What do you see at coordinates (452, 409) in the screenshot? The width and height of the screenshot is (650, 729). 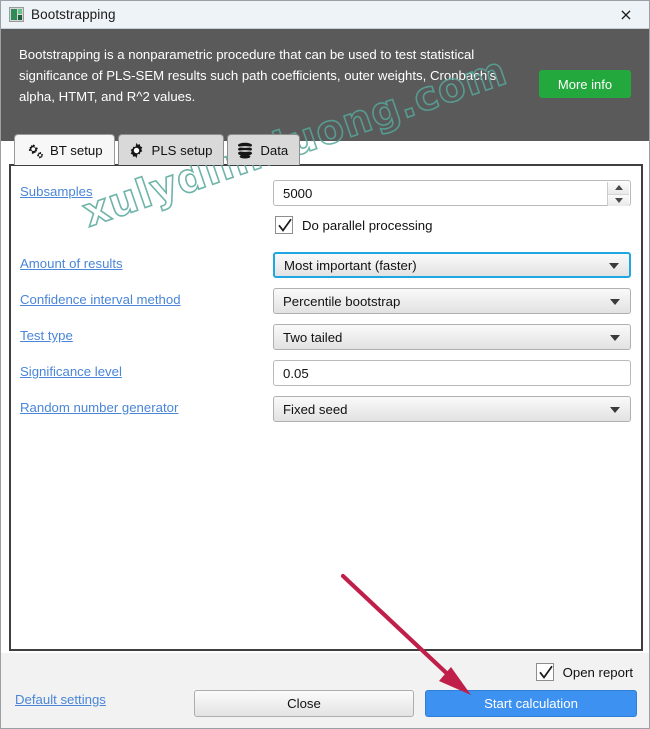 I see `random-number-generator-select: Fixed seed` at bounding box center [452, 409].